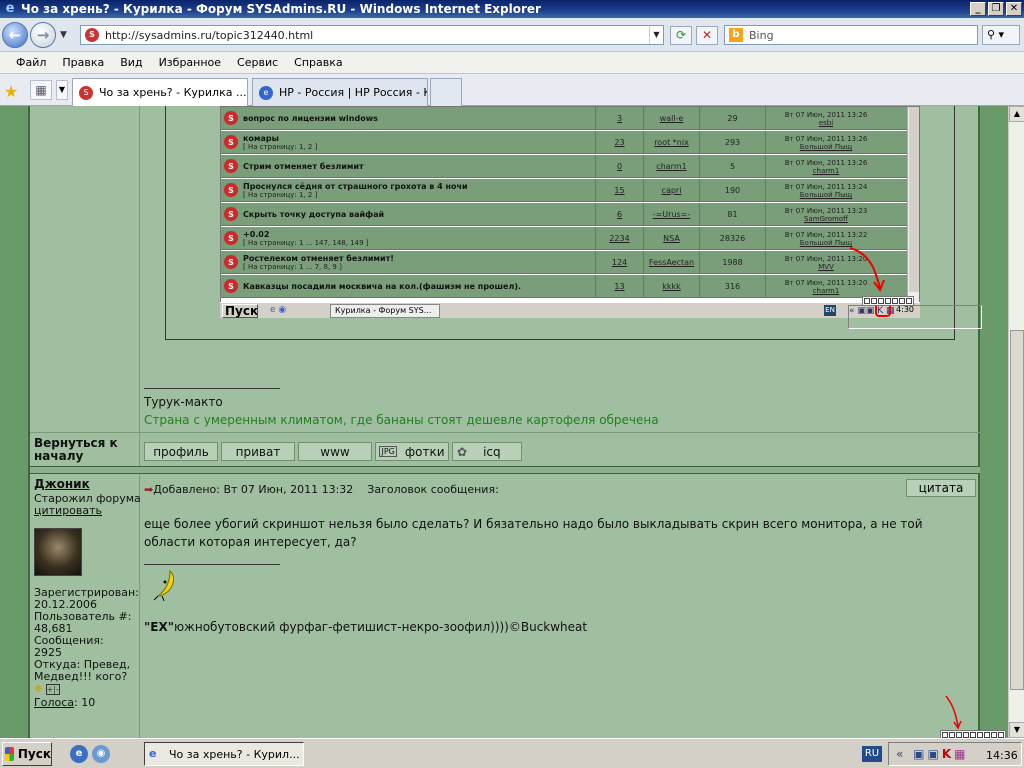  What do you see at coordinates (733, 214) in the screenshot?
I see `topic-views: 81` at bounding box center [733, 214].